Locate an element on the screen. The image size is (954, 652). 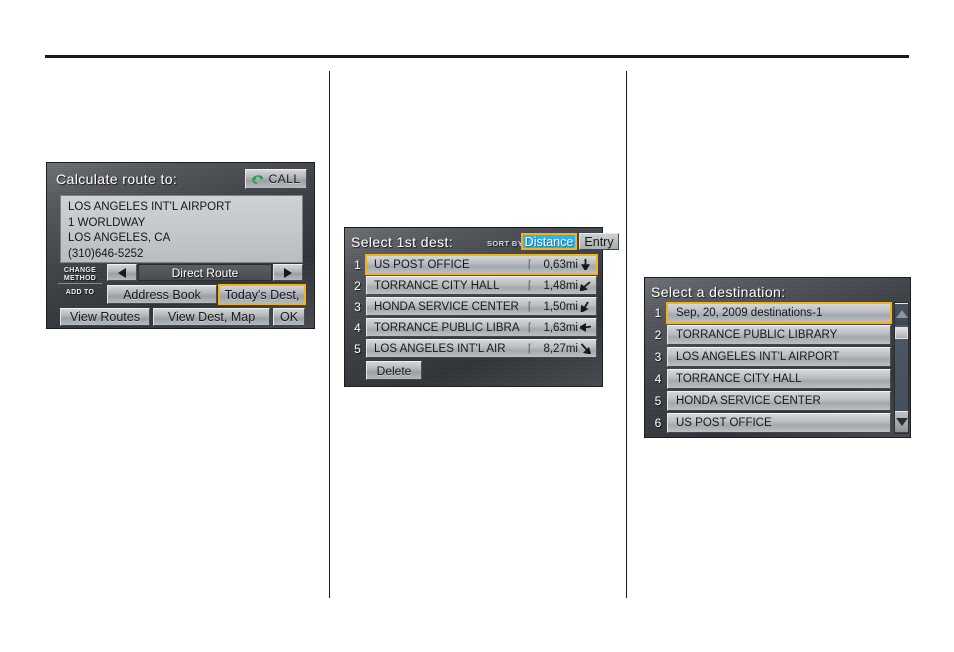
destination-row-cell: LOS ANGELES INT'L AIRPORT is located at coordinates (779, 357).